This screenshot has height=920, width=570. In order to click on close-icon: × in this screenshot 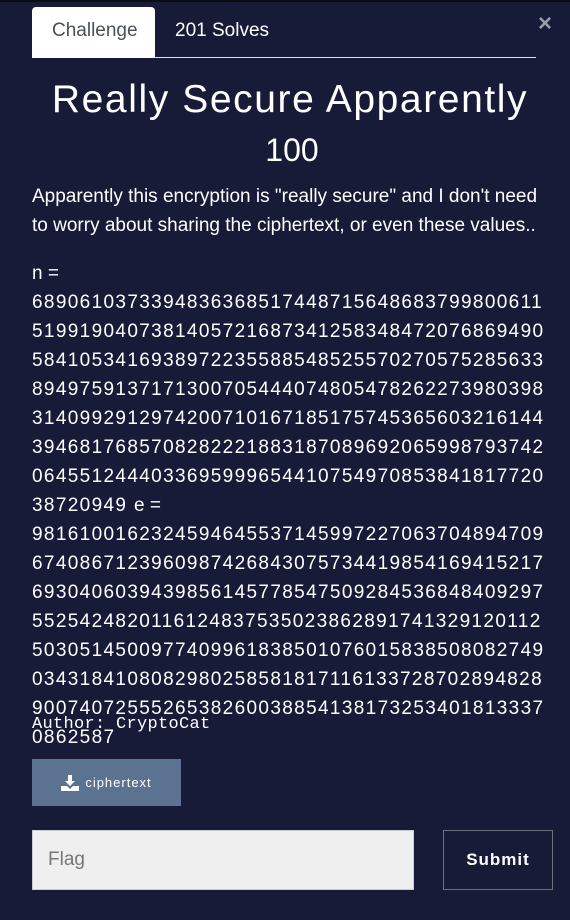, I will do `click(545, 24)`.